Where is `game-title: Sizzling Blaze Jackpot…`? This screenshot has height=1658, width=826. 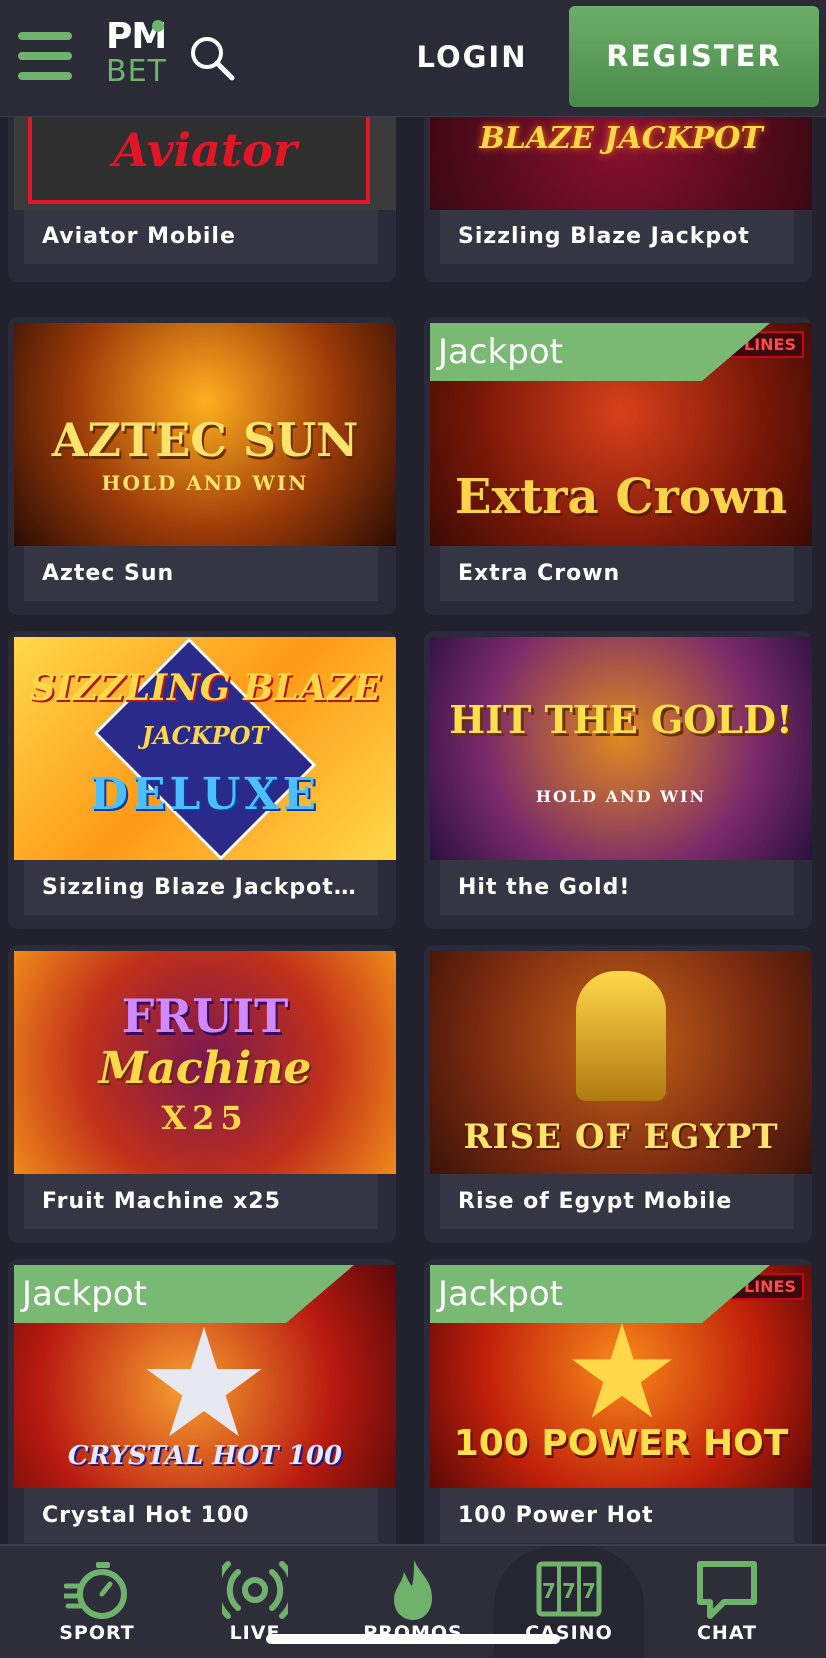
game-title: Sizzling Blaze Jackpot… is located at coordinates (201, 887).